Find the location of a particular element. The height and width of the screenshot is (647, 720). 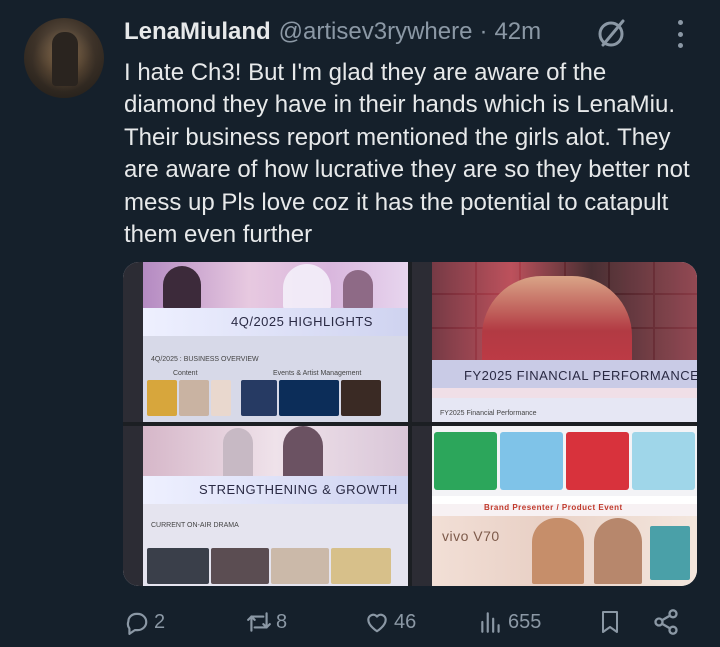

views-count: 655 is located at coordinates (525, 621).